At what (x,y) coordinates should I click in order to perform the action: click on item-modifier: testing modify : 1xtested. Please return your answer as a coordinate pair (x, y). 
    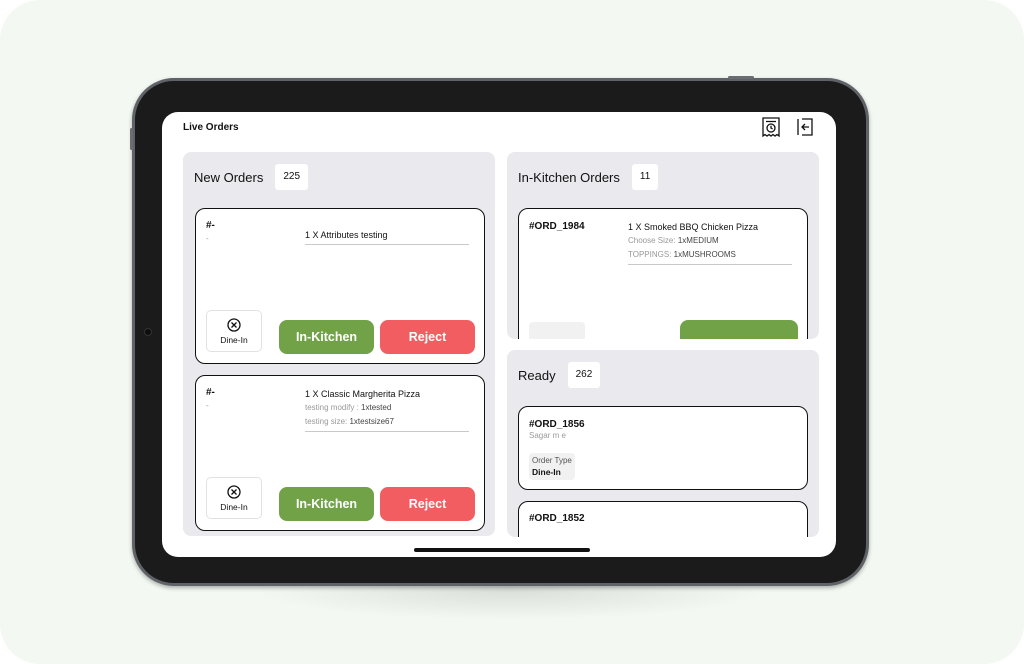
    Looking at the image, I should click on (387, 408).